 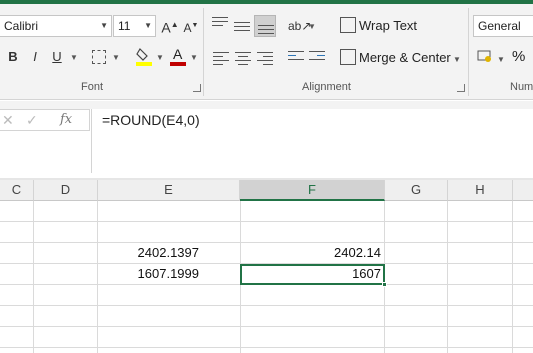 I want to click on column-header-c: C, so click(x=17, y=190).